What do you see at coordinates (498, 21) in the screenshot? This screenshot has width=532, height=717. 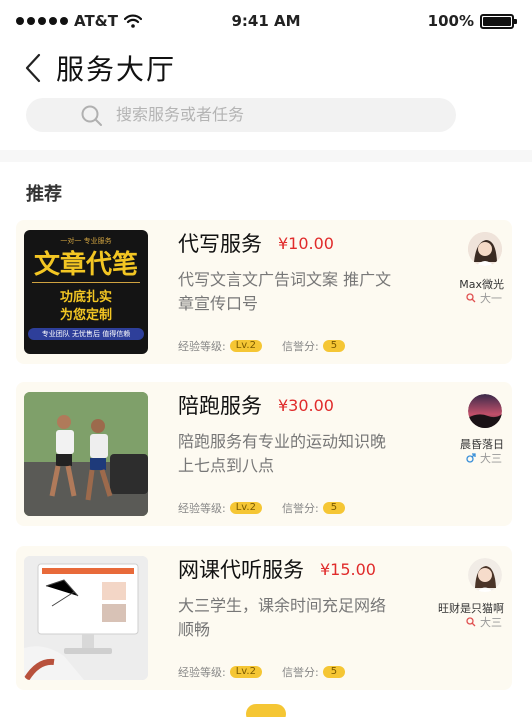 I see `battery-icon` at bounding box center [498, 21].